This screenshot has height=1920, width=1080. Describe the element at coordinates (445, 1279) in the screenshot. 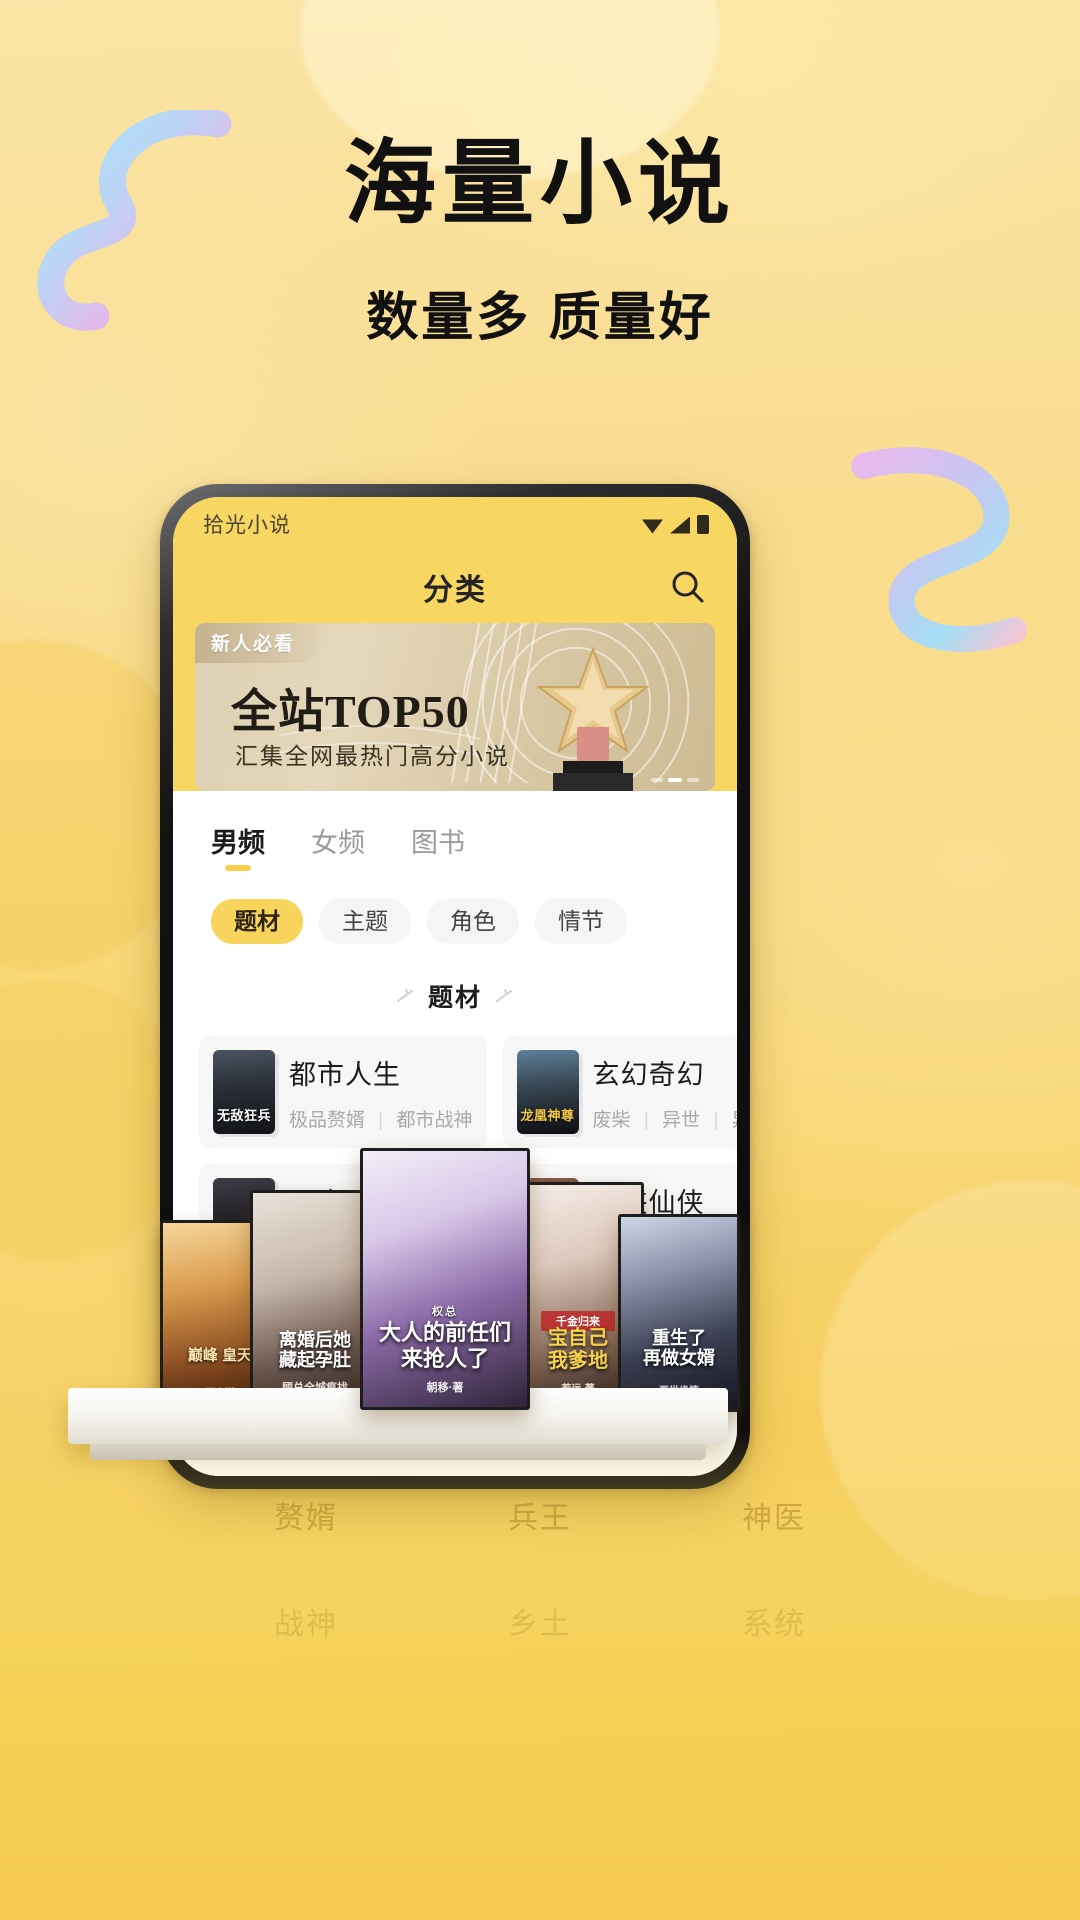

I see `floating-book-cover-3: 权总 大人的前任们 来抢人了 朝移·著` at that location.